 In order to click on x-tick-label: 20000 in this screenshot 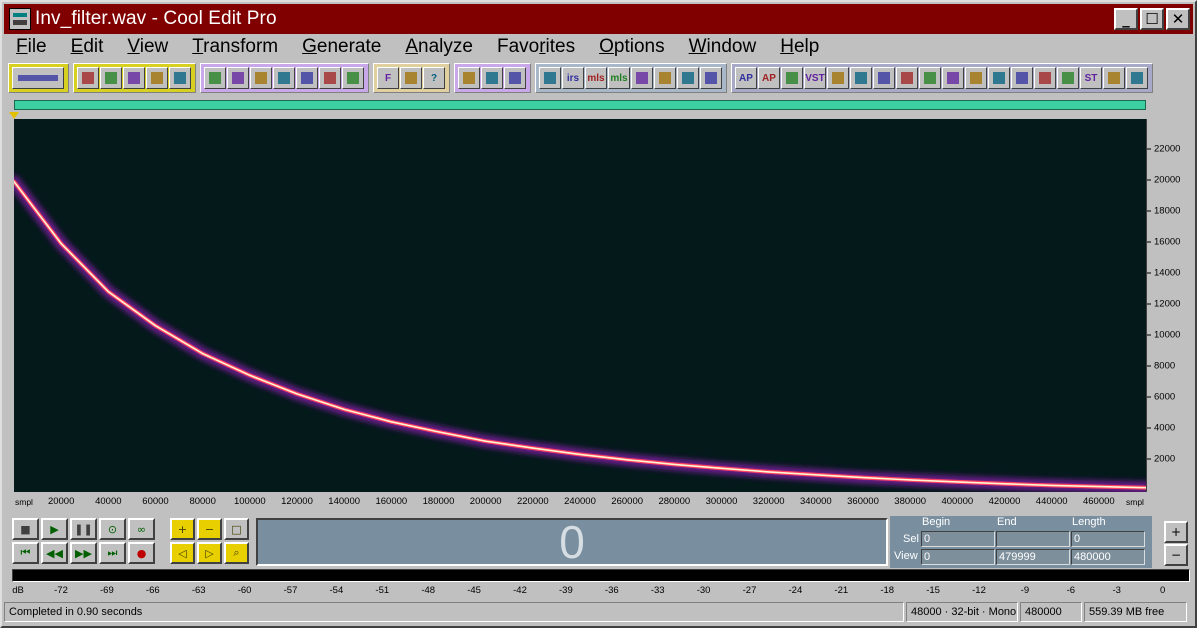, I will do `click(61, 501)`.